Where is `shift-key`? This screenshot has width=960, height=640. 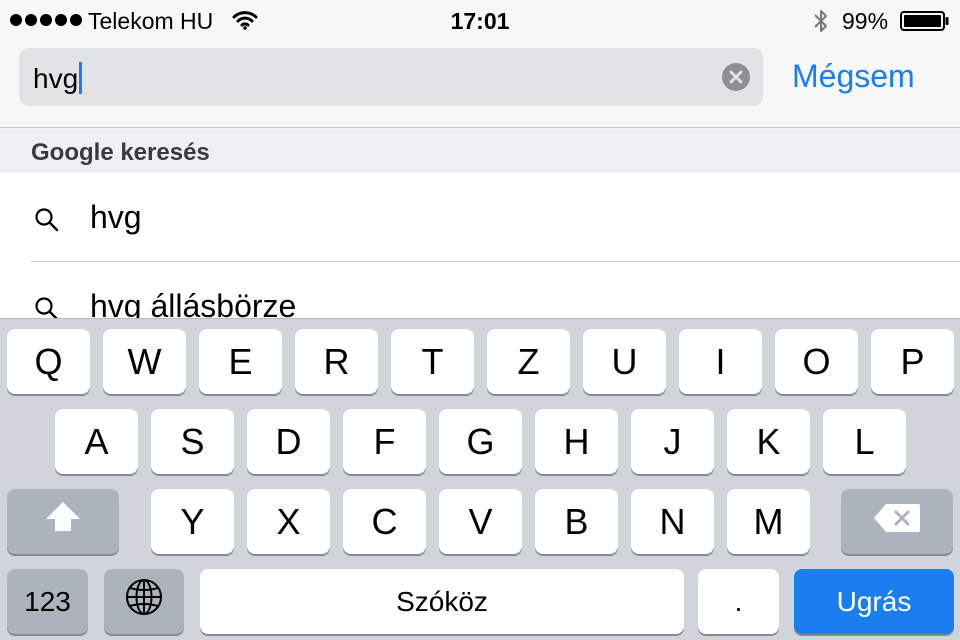 shift-key is located at coordinates (63, 521).